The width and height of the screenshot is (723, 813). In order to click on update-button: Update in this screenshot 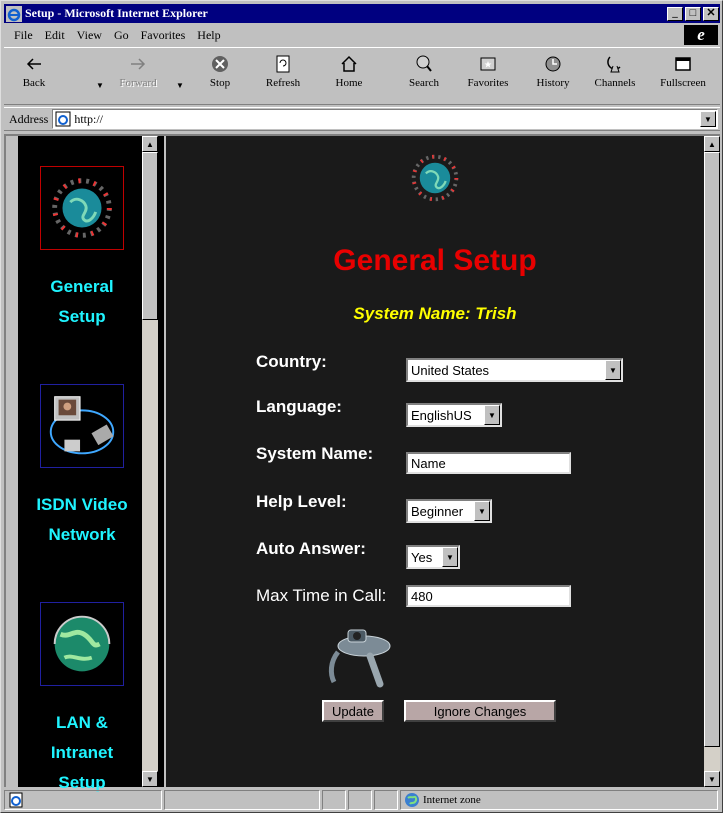, I will do `click(353, 711)`.